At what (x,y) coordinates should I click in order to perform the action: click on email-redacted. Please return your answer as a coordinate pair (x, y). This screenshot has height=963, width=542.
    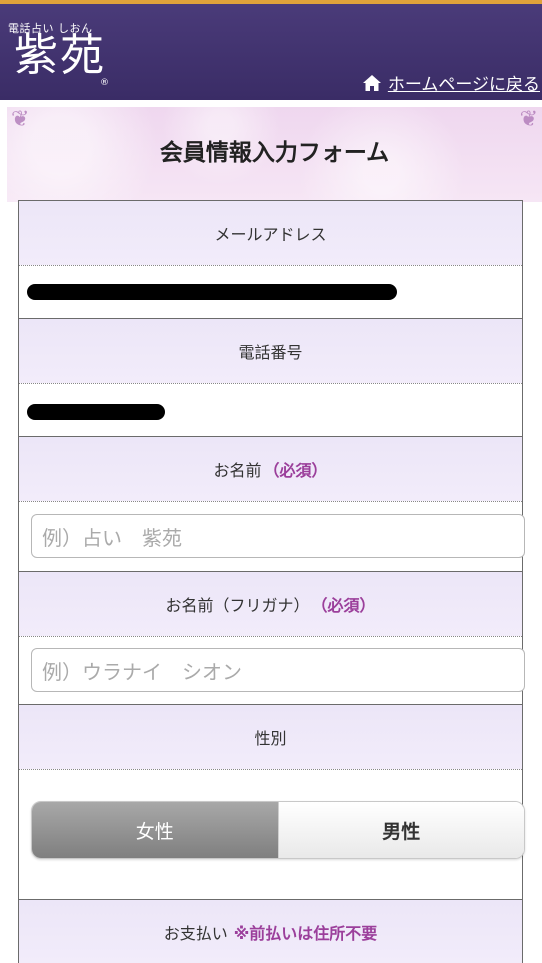
    Looking at the image, I should click on (212, 292).